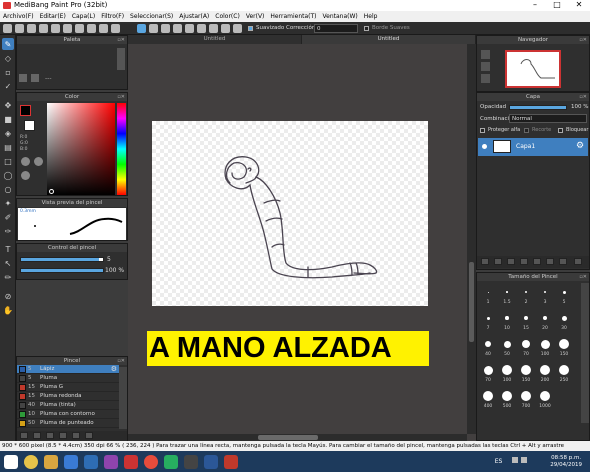 The width and height of the screenshot is (590, 472). Describe the element at coordinates (67, 28) in the screenshot. I see `grid-icon` at that location.